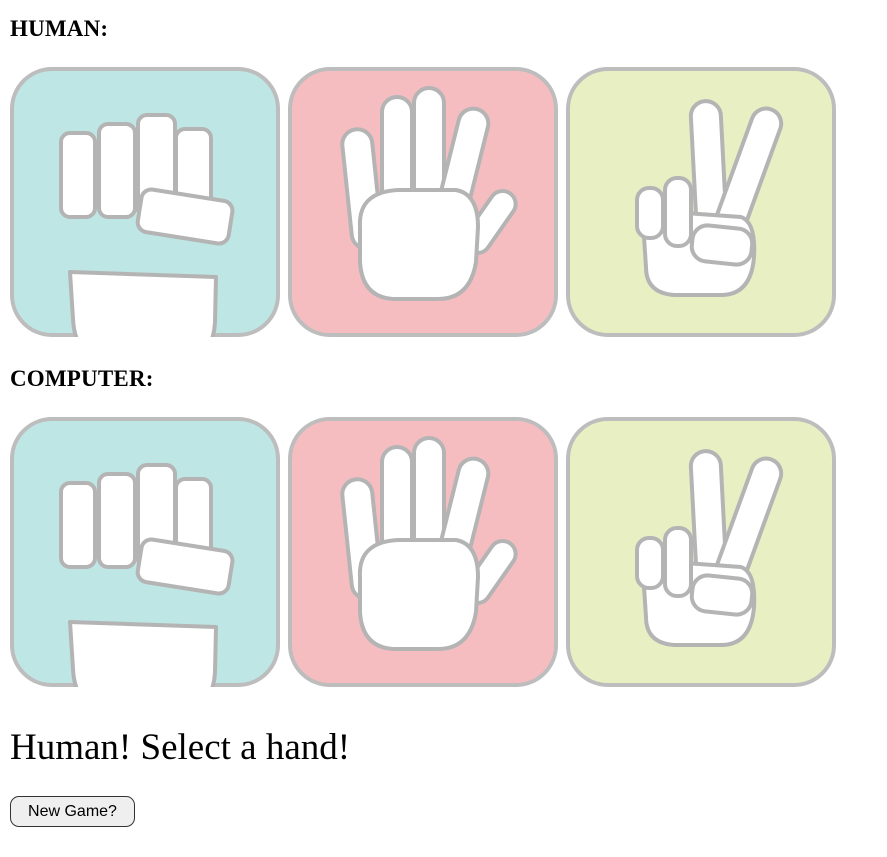 This screenshot has height=857, width=887. Describe the element at coordinates (82, 378) in the screenshot. I see `computer-section-label: COMPUTER:` at that location.